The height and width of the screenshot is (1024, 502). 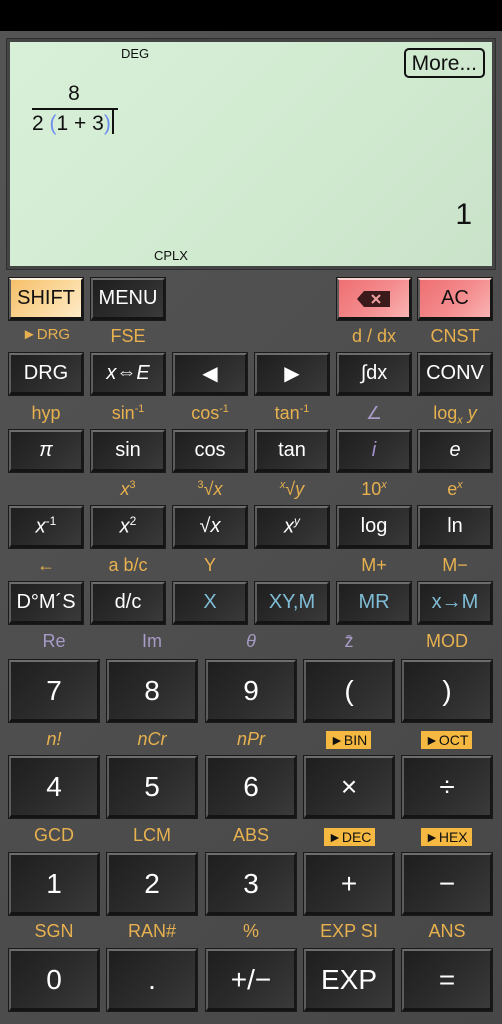 What do you see at coordinates (75, 124) in the screenshot?
I see `fraction-denominator: 2 (1 + 3)` at bounding box center [75, 124].